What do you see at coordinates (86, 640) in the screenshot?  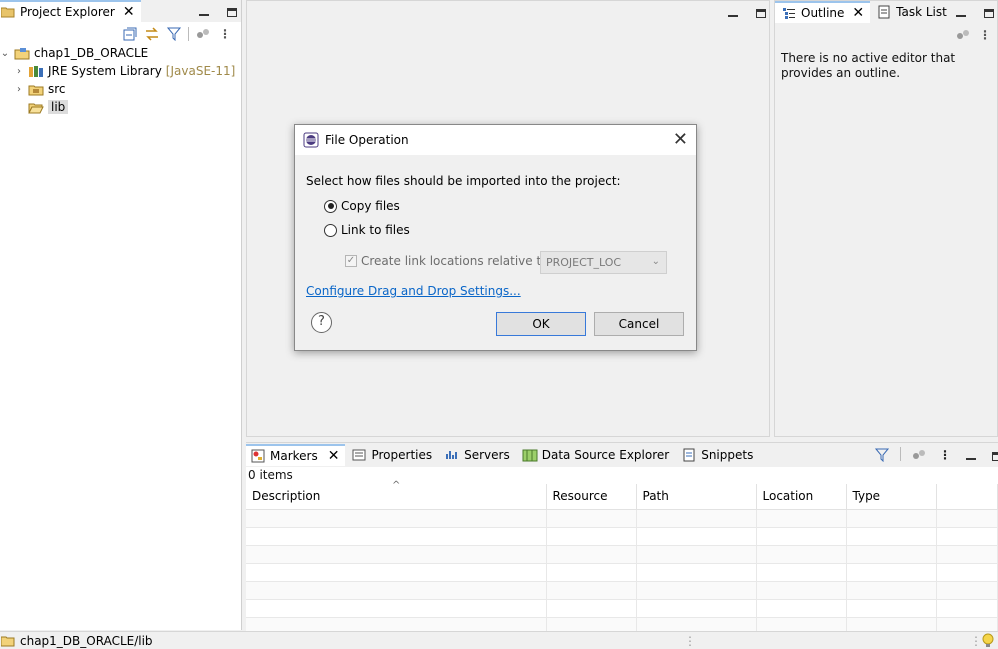 I see `status-path: chap1_DB_ORACLE/lib` at bounding box center [86, 640].